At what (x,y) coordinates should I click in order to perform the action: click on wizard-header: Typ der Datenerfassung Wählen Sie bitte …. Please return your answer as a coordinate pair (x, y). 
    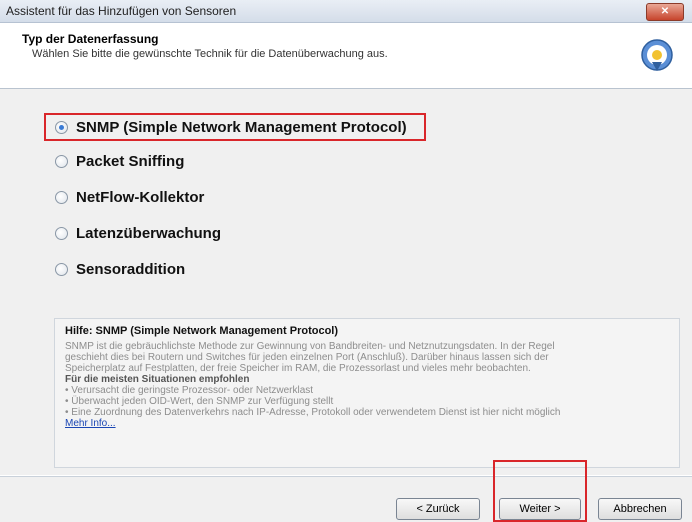
    Looking at the image, I should click on (346, 55).